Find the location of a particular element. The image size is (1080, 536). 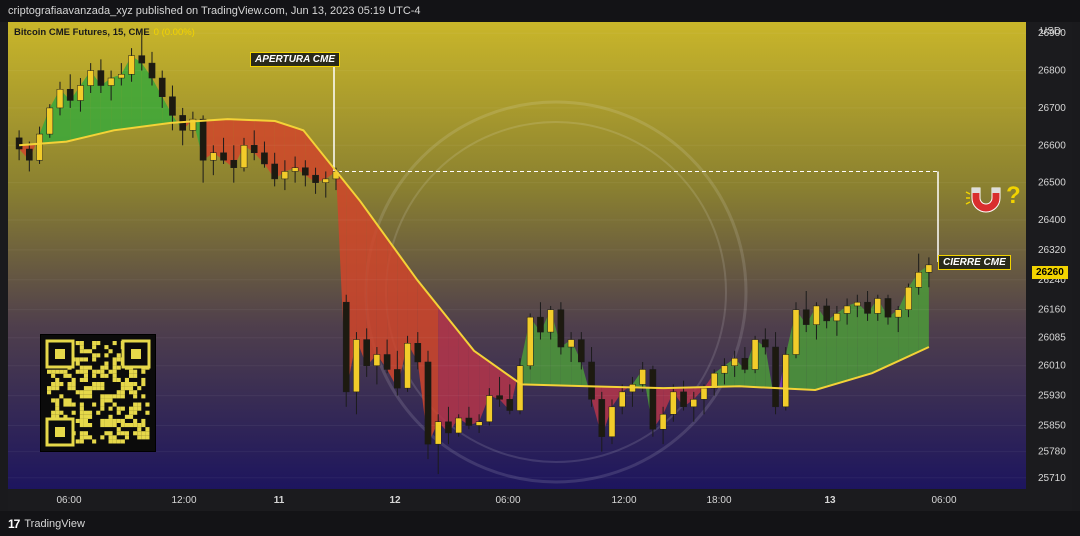

tradingview-logo-icon: 17 TradingView is located at coordinates (46, 524).